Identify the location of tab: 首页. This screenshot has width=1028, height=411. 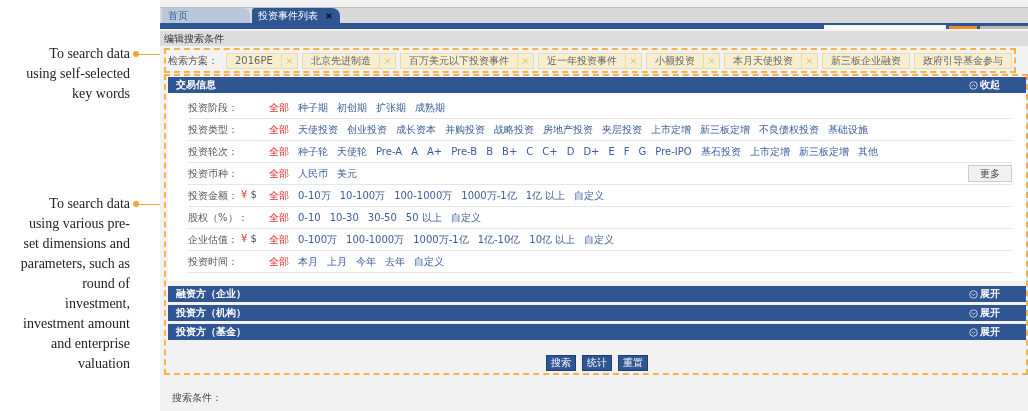
(206, 15).